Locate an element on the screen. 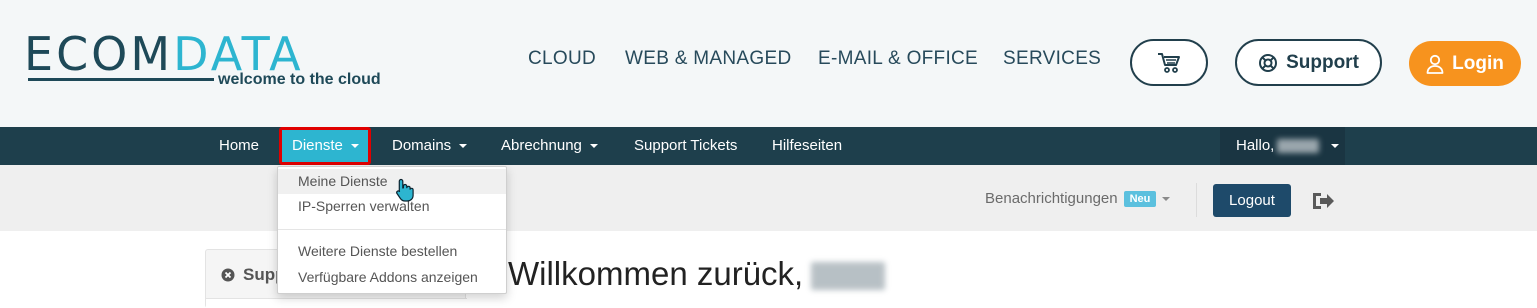 This screenshot has height=308, width=1537. nav-hilfeseiten: Hilfeseiten is located at coordinates (807, 146).